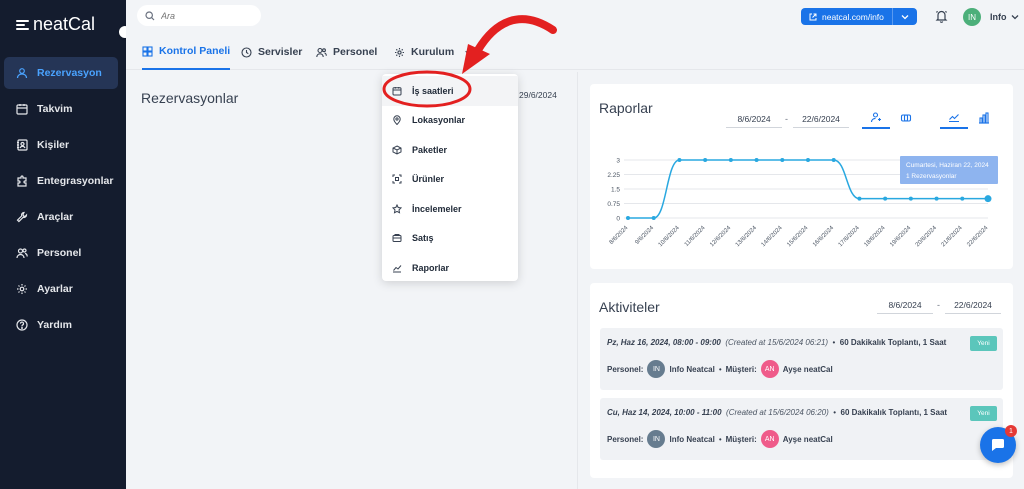 The height and width of the screenshot is (489, 1024). I want to click on puzzle-icon, so click(22, 181).